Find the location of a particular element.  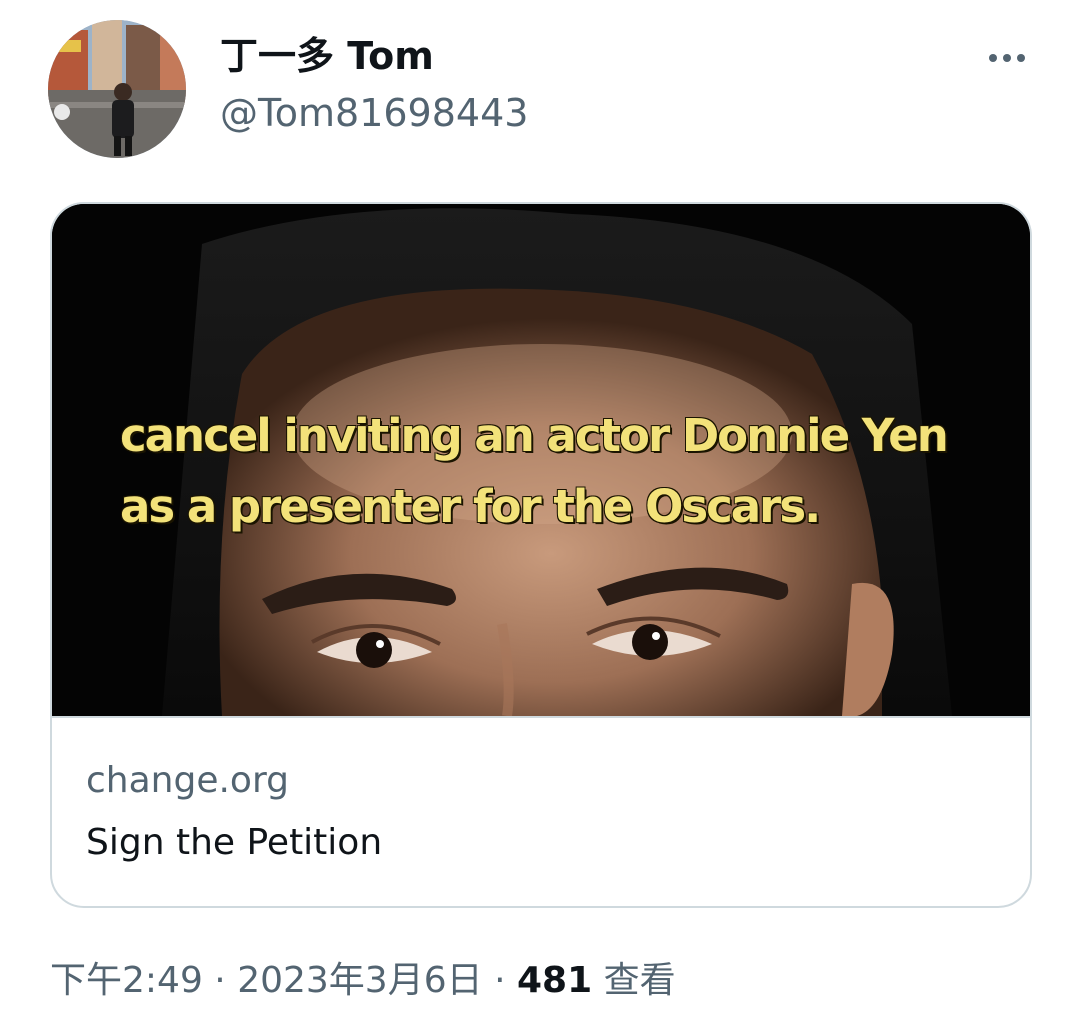

avatar-photo is located at coordinates (117, 89).